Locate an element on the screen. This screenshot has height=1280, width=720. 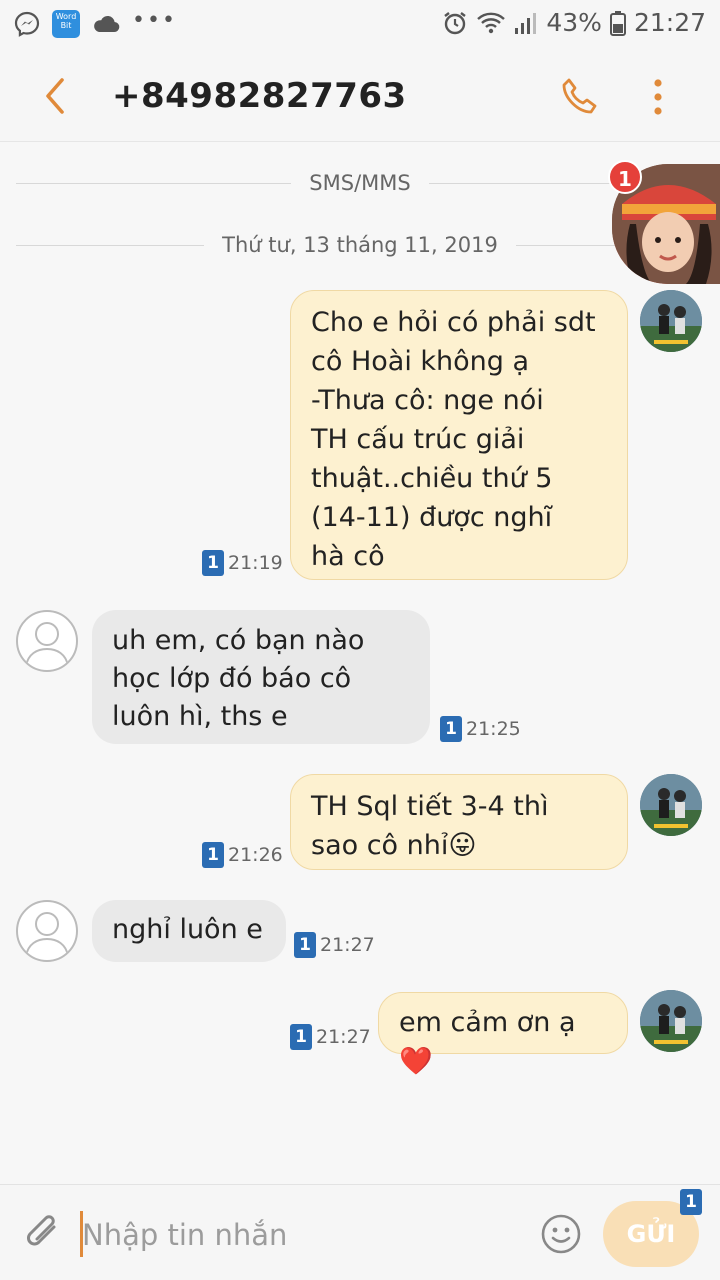
unread-count-badge: 1 is located at coordinates (625, 177).